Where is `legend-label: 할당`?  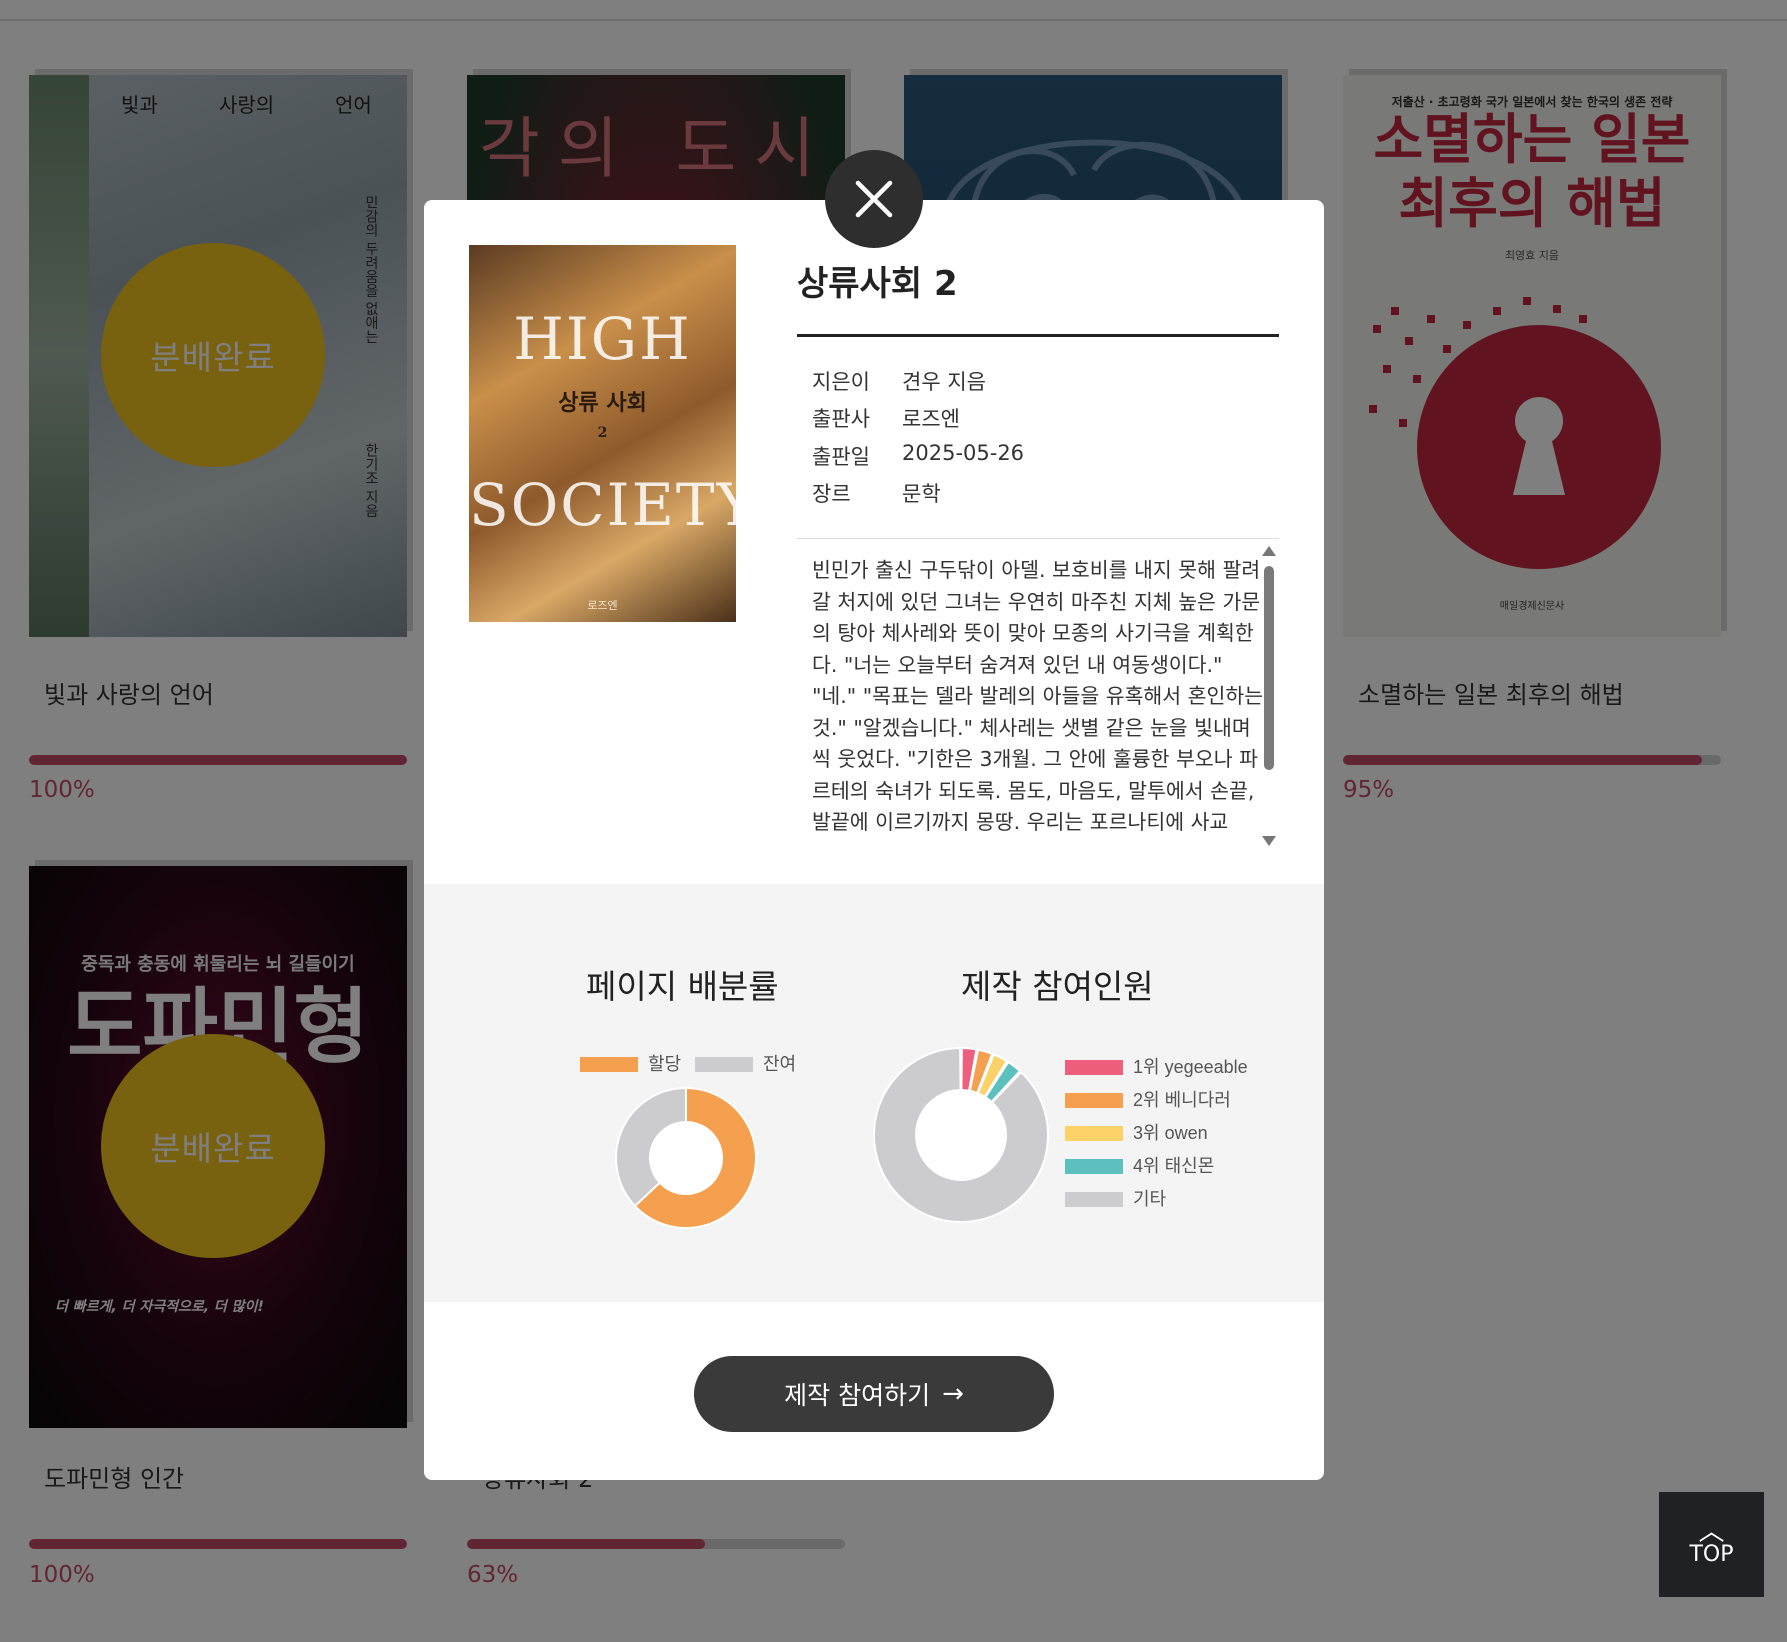 legend-label: 할당 is located at coordinates (664, 1064).